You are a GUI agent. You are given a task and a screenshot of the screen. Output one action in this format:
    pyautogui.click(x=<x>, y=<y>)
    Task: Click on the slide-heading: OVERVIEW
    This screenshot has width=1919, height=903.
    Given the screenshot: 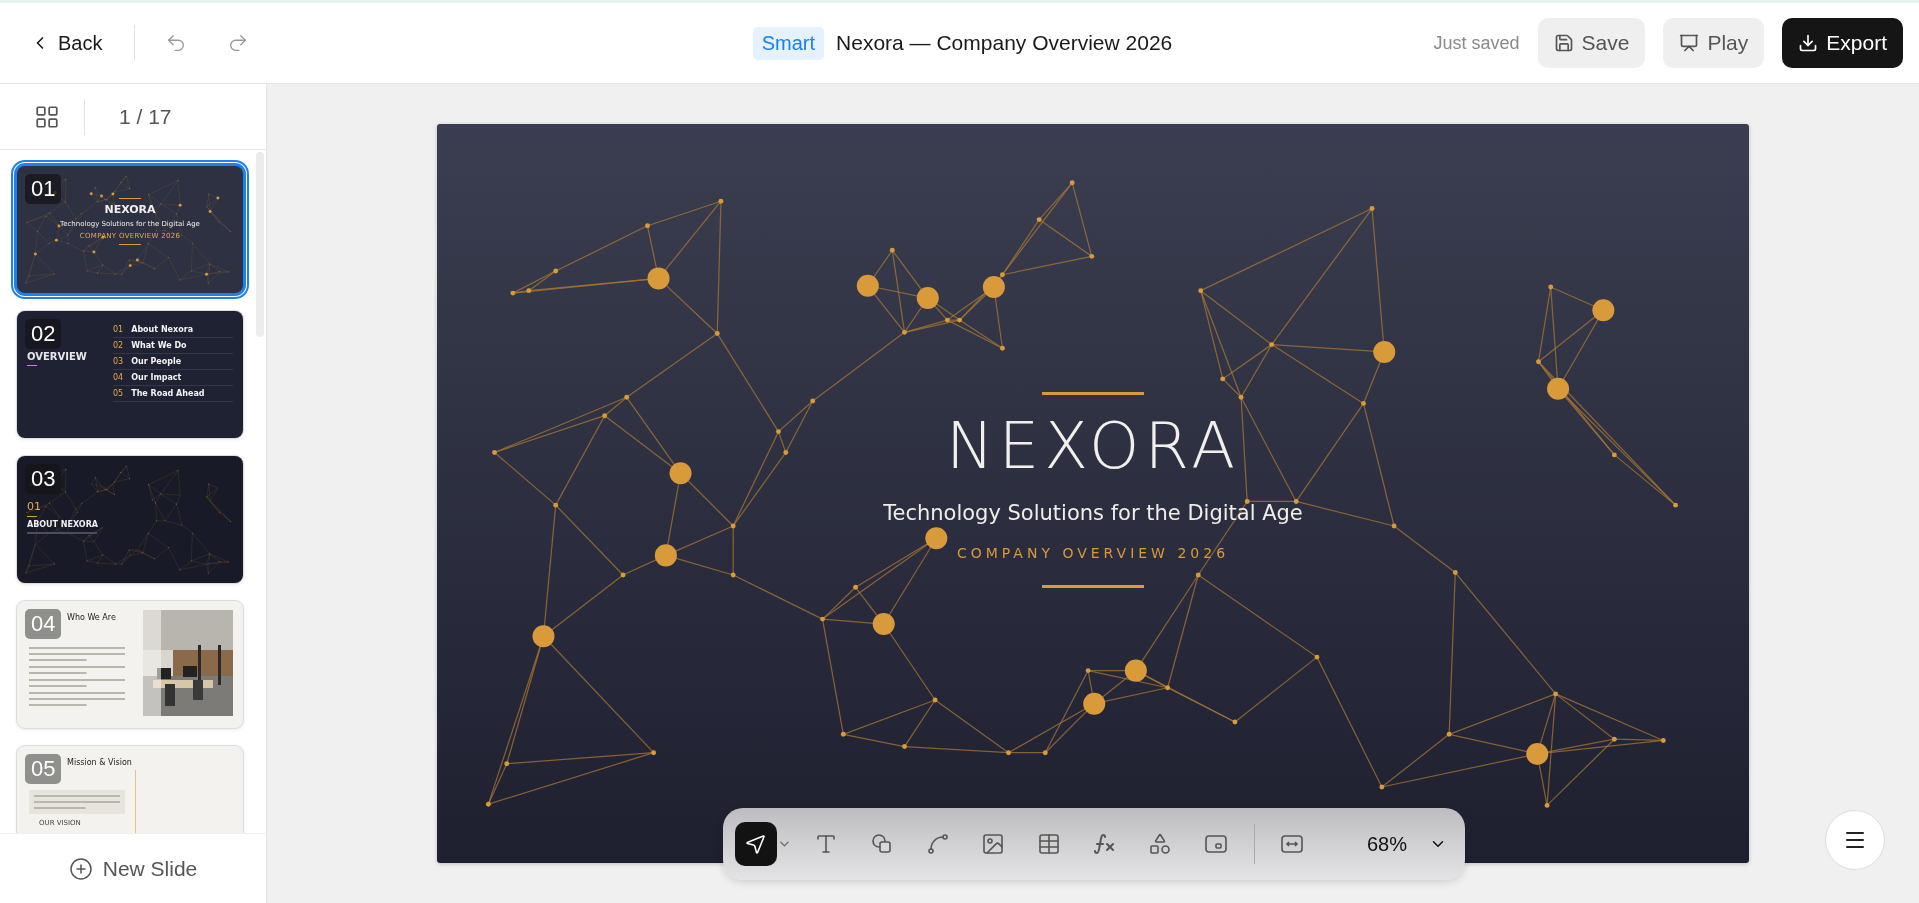 What is the action you would take?
    pyautogui.click(x=57, y=356)
    